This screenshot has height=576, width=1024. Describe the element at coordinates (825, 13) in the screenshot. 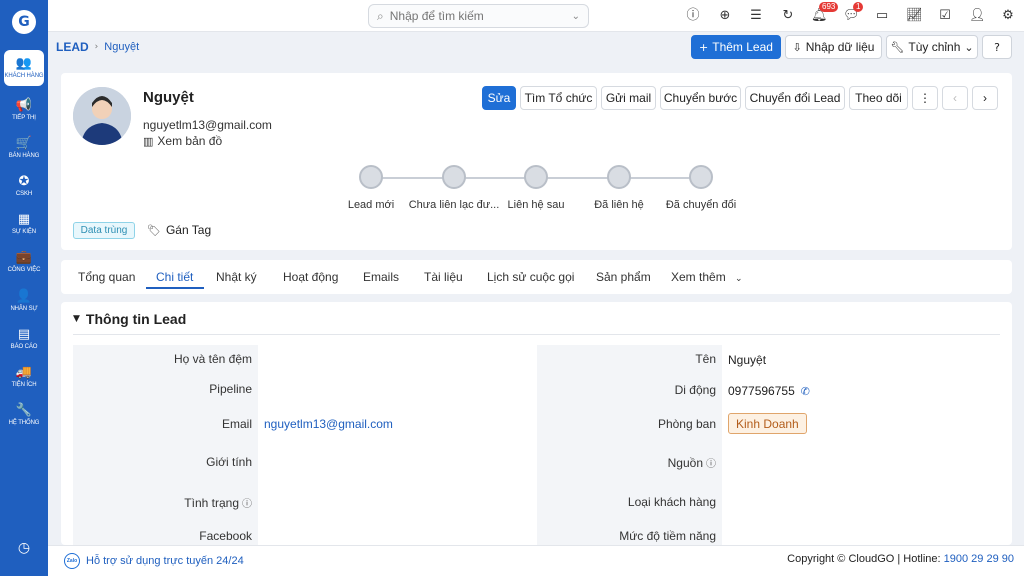

I see `bell-icon: 🔔︎ 693` at that location.